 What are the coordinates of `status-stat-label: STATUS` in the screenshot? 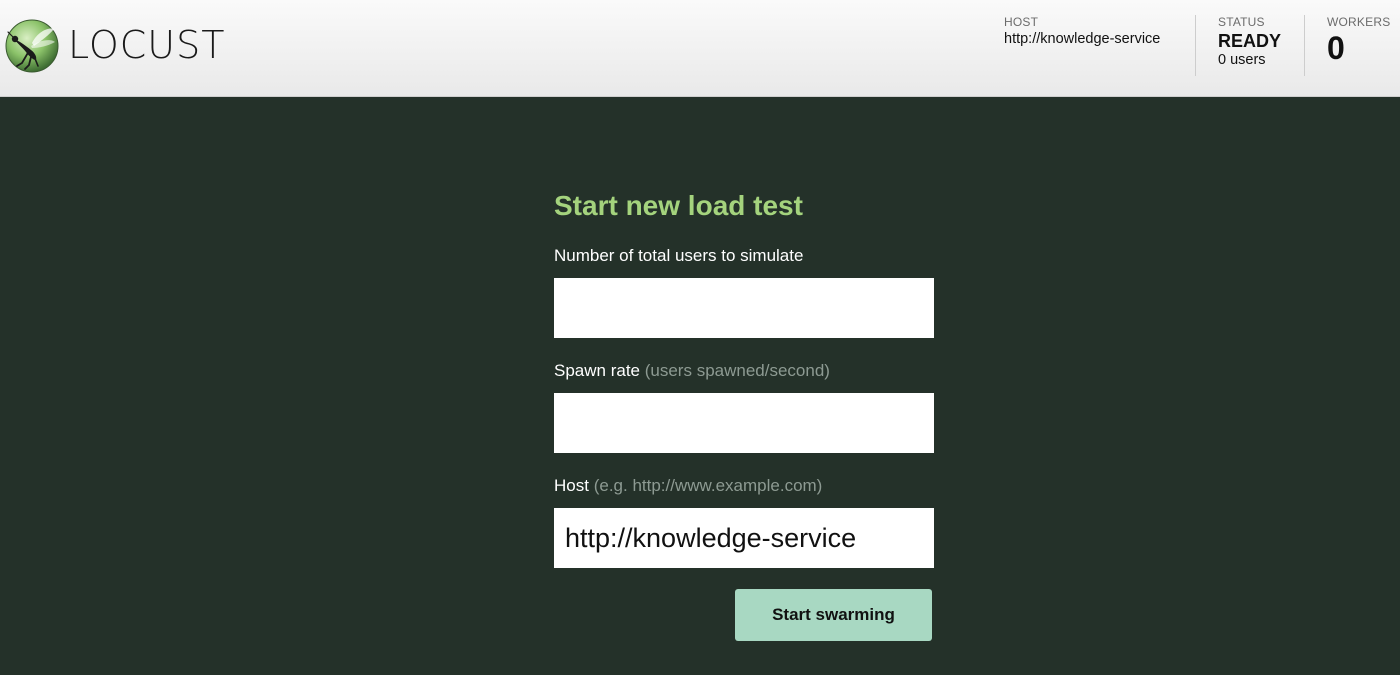 It's located at (1241, 22).